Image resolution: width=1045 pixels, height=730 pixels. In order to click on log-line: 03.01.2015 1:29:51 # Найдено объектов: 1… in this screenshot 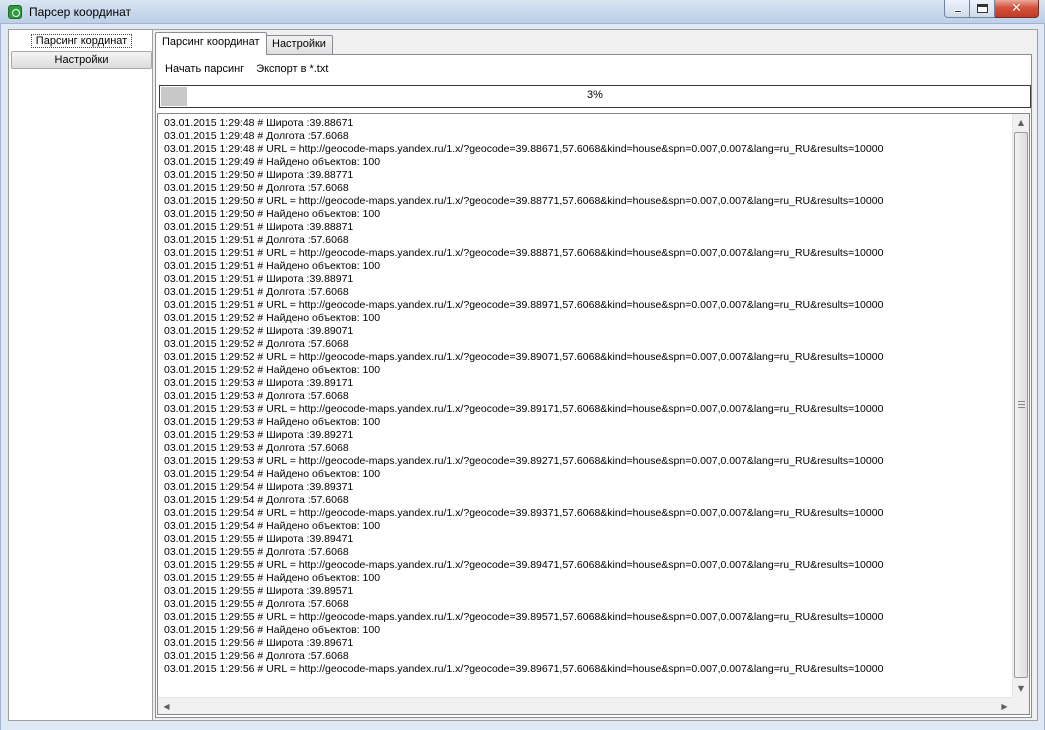, I will do `click(272, 266)`.